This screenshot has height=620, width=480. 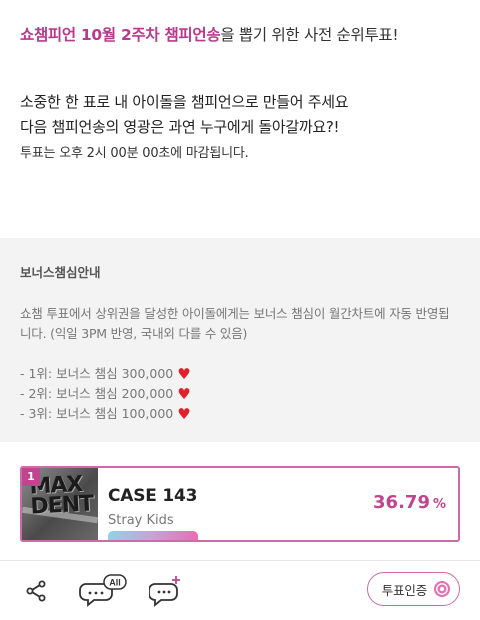 What do you see at coordinates (309, 35) in the screenshot?
I see `headline-rest: 을 뽑기 위한 사전 순위투표!` at bounding box center [309, 35].